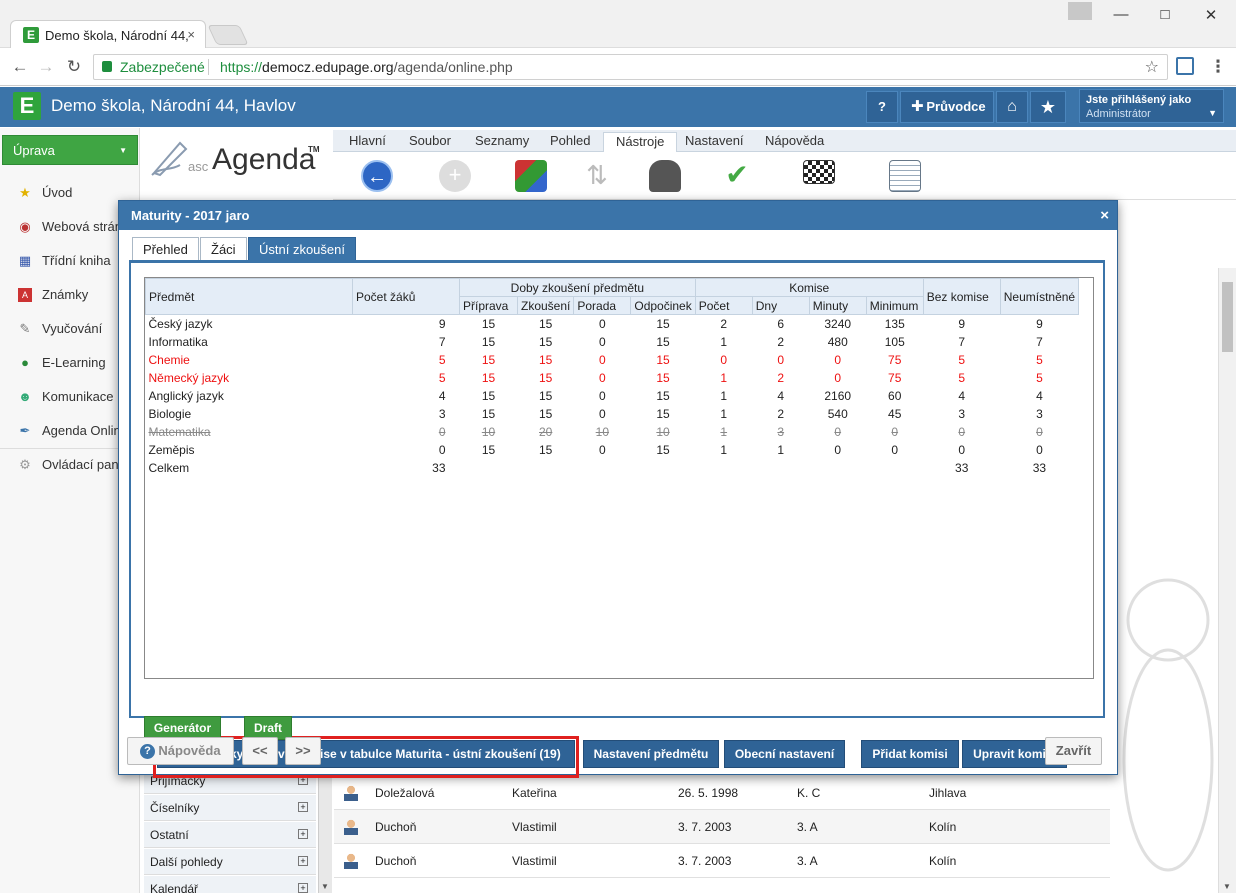  I want to click on tree-item-label: Kalendář, so click(174, 887).